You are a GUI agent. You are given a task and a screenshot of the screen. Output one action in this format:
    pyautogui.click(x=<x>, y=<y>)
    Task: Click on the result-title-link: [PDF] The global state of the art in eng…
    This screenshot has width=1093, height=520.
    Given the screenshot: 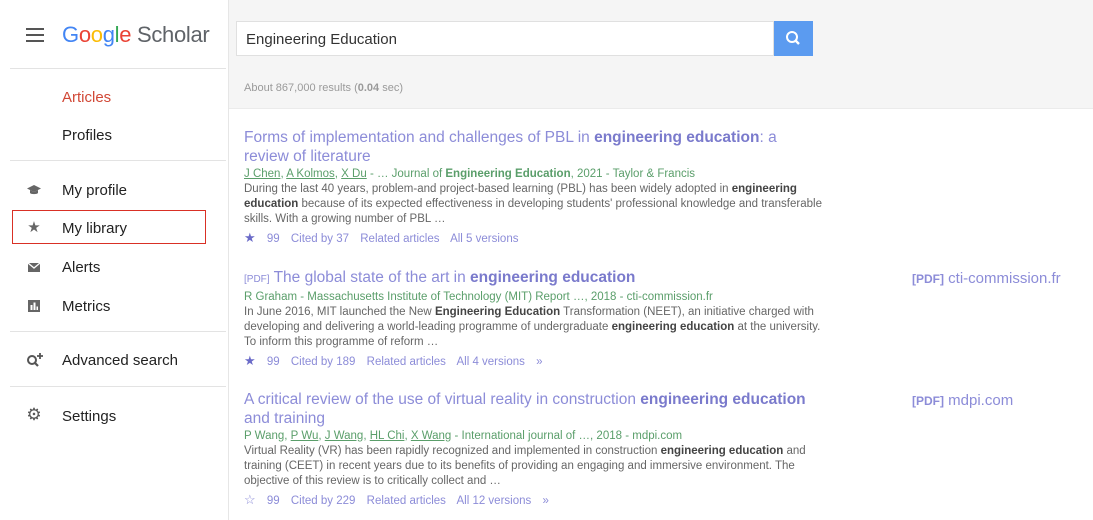 What is the action you would take?
    pyautogui.click(x=534, y=278)
    